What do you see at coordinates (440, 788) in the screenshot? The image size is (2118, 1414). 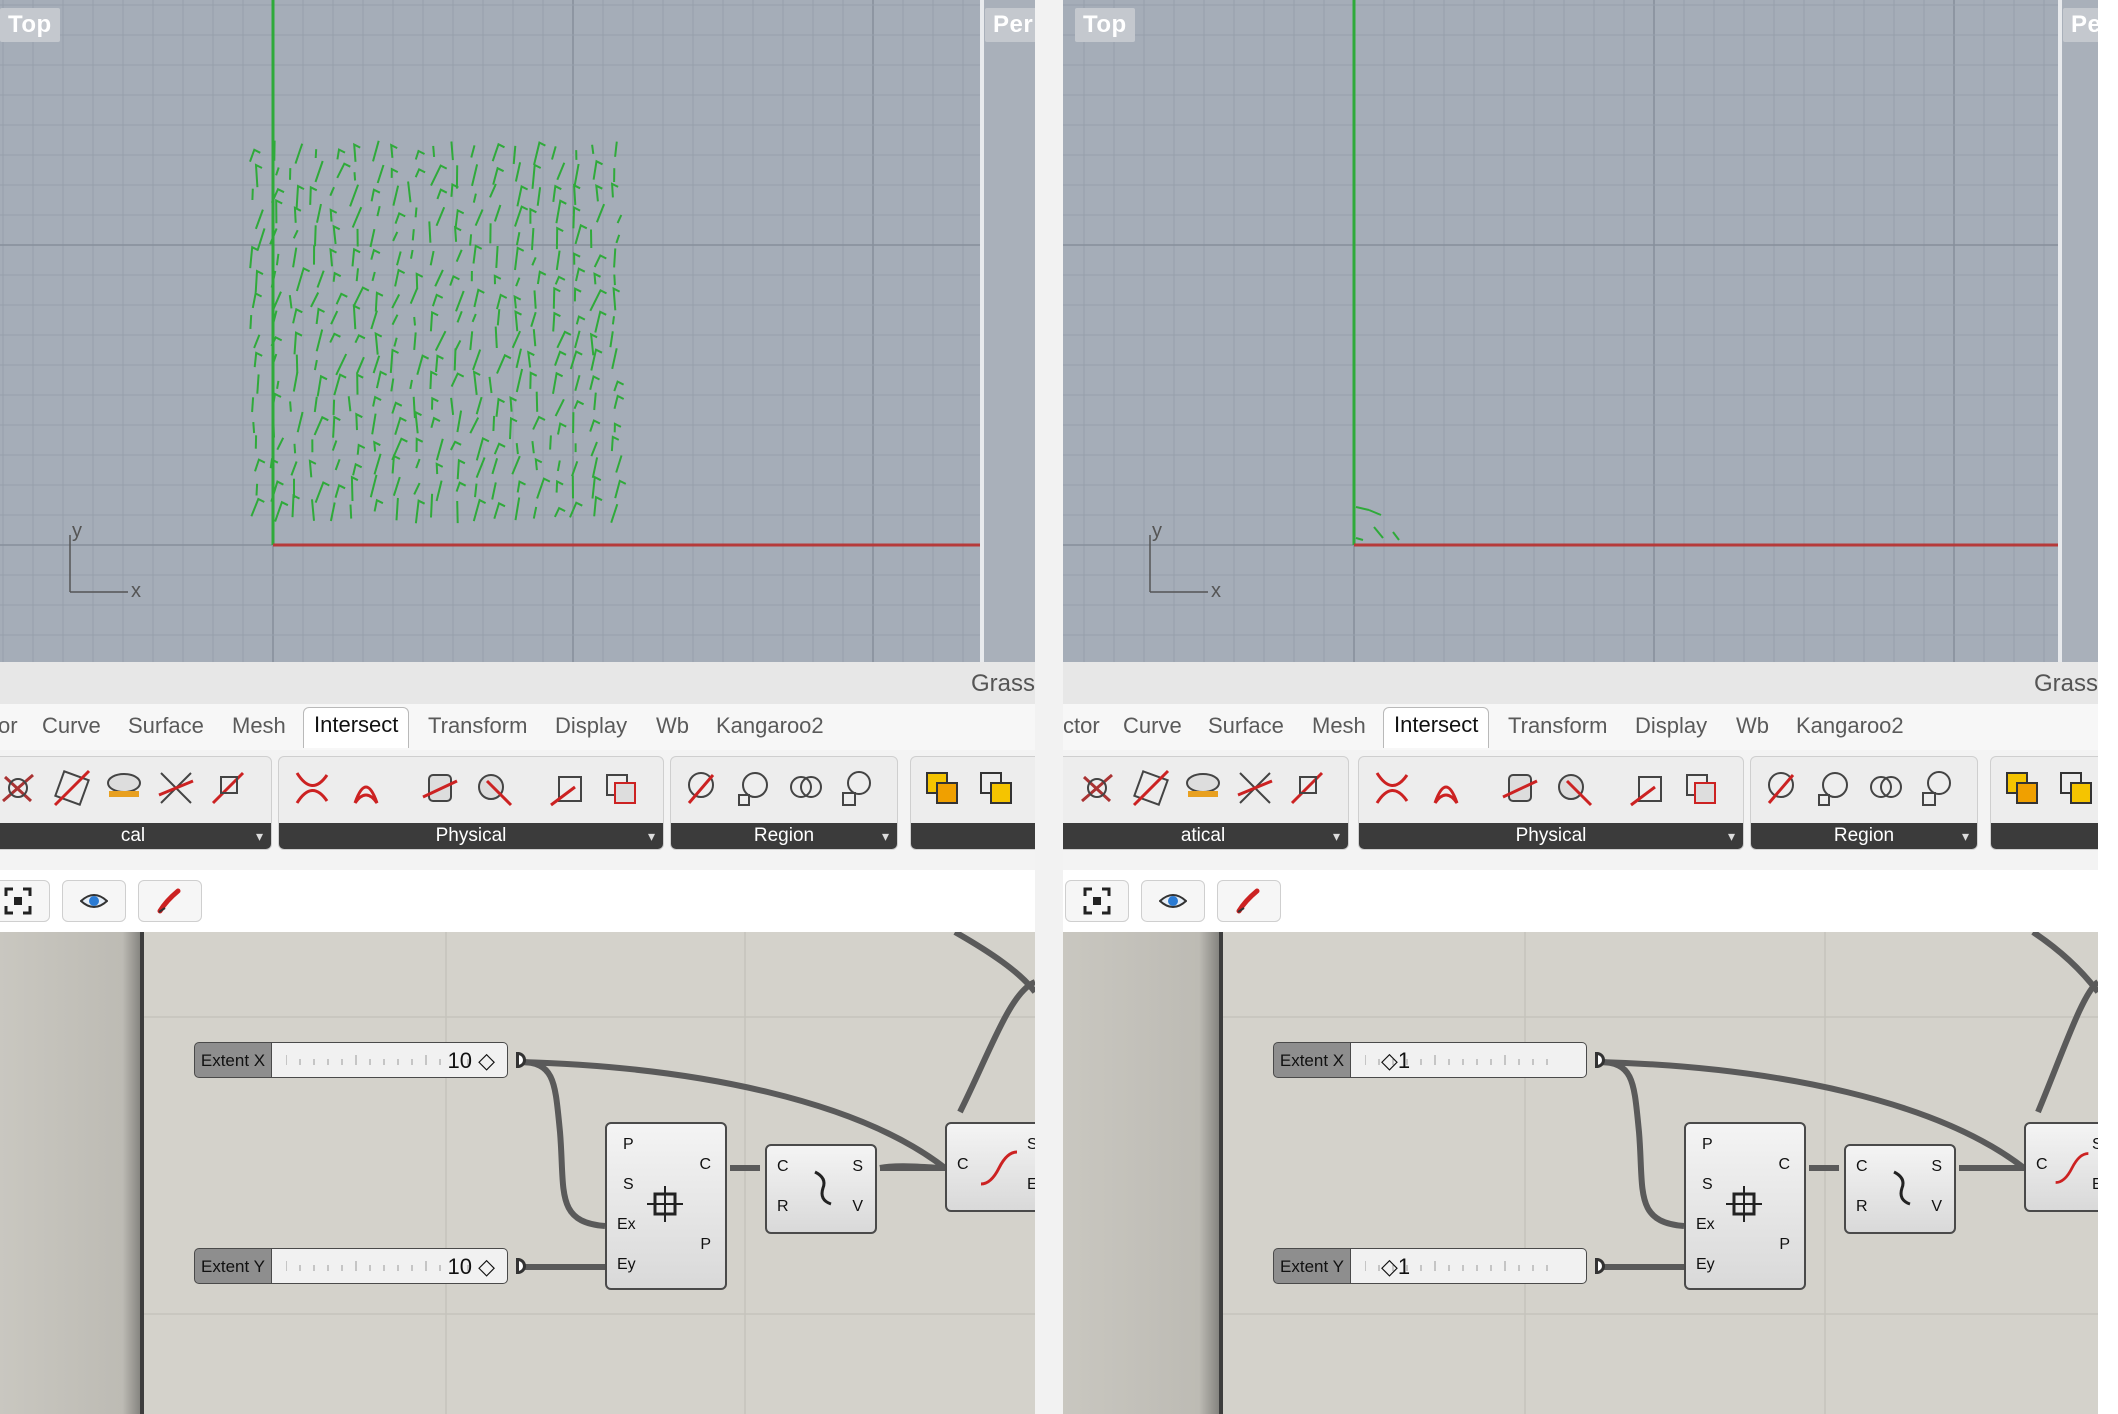 I see `brep-curve-icon` at bounding box center [440, 788].